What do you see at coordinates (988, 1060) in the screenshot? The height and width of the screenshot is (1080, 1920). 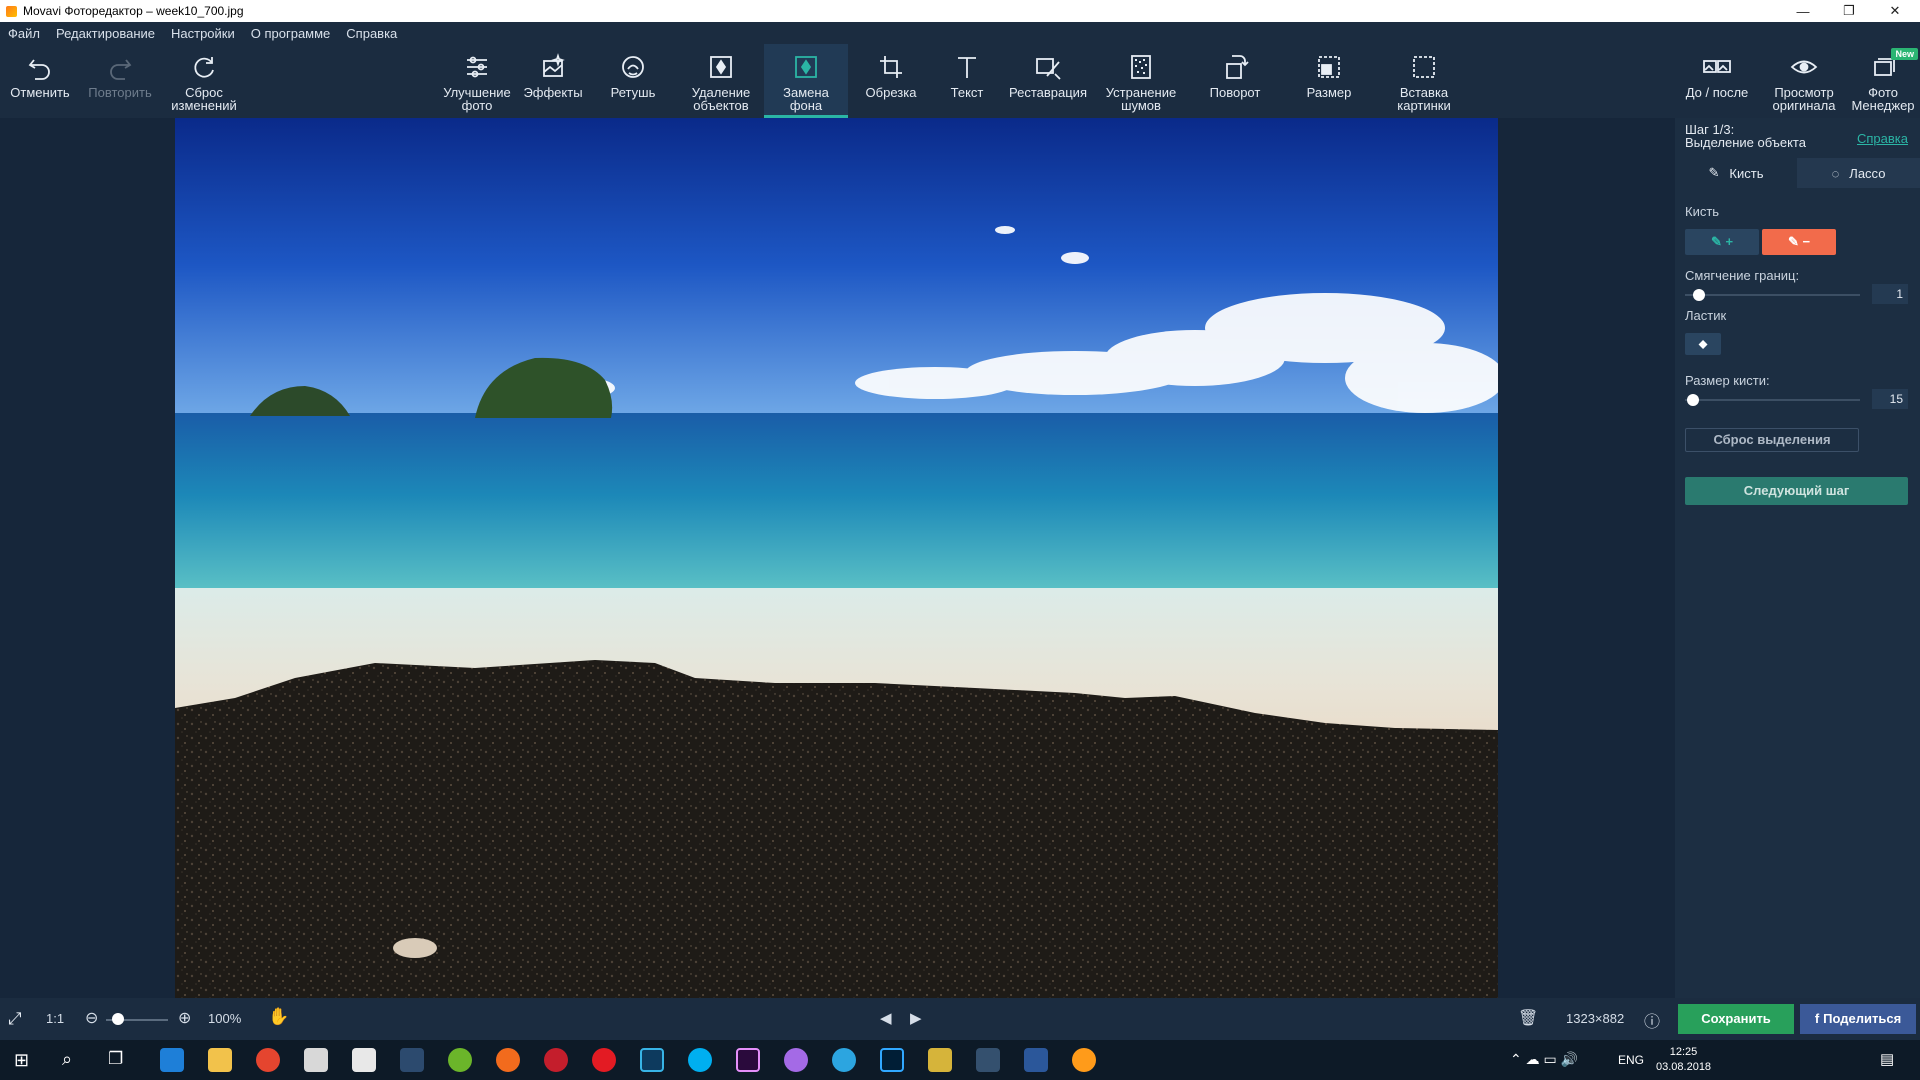 I see `steam-2-icon` at bounding box center [988, 1060].